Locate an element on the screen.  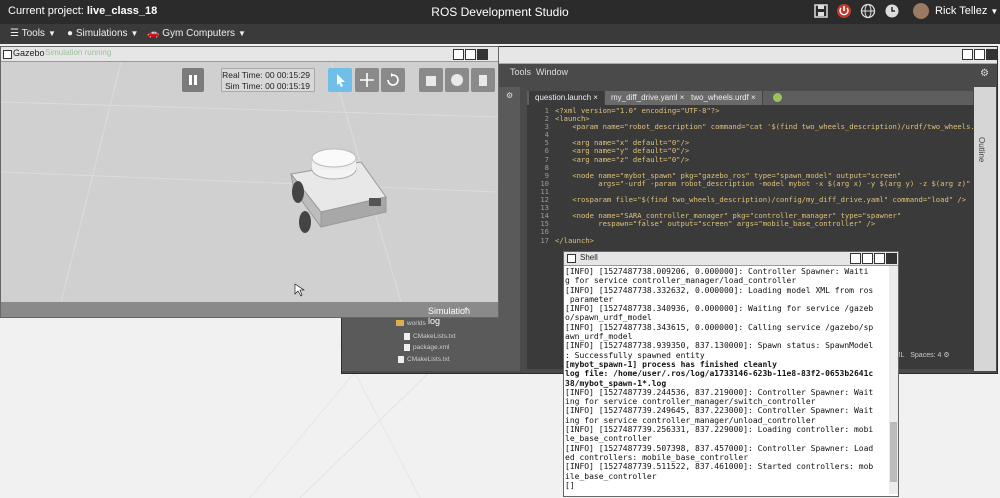
tree-item-package: package.xml is located at coordinates (427, 347).